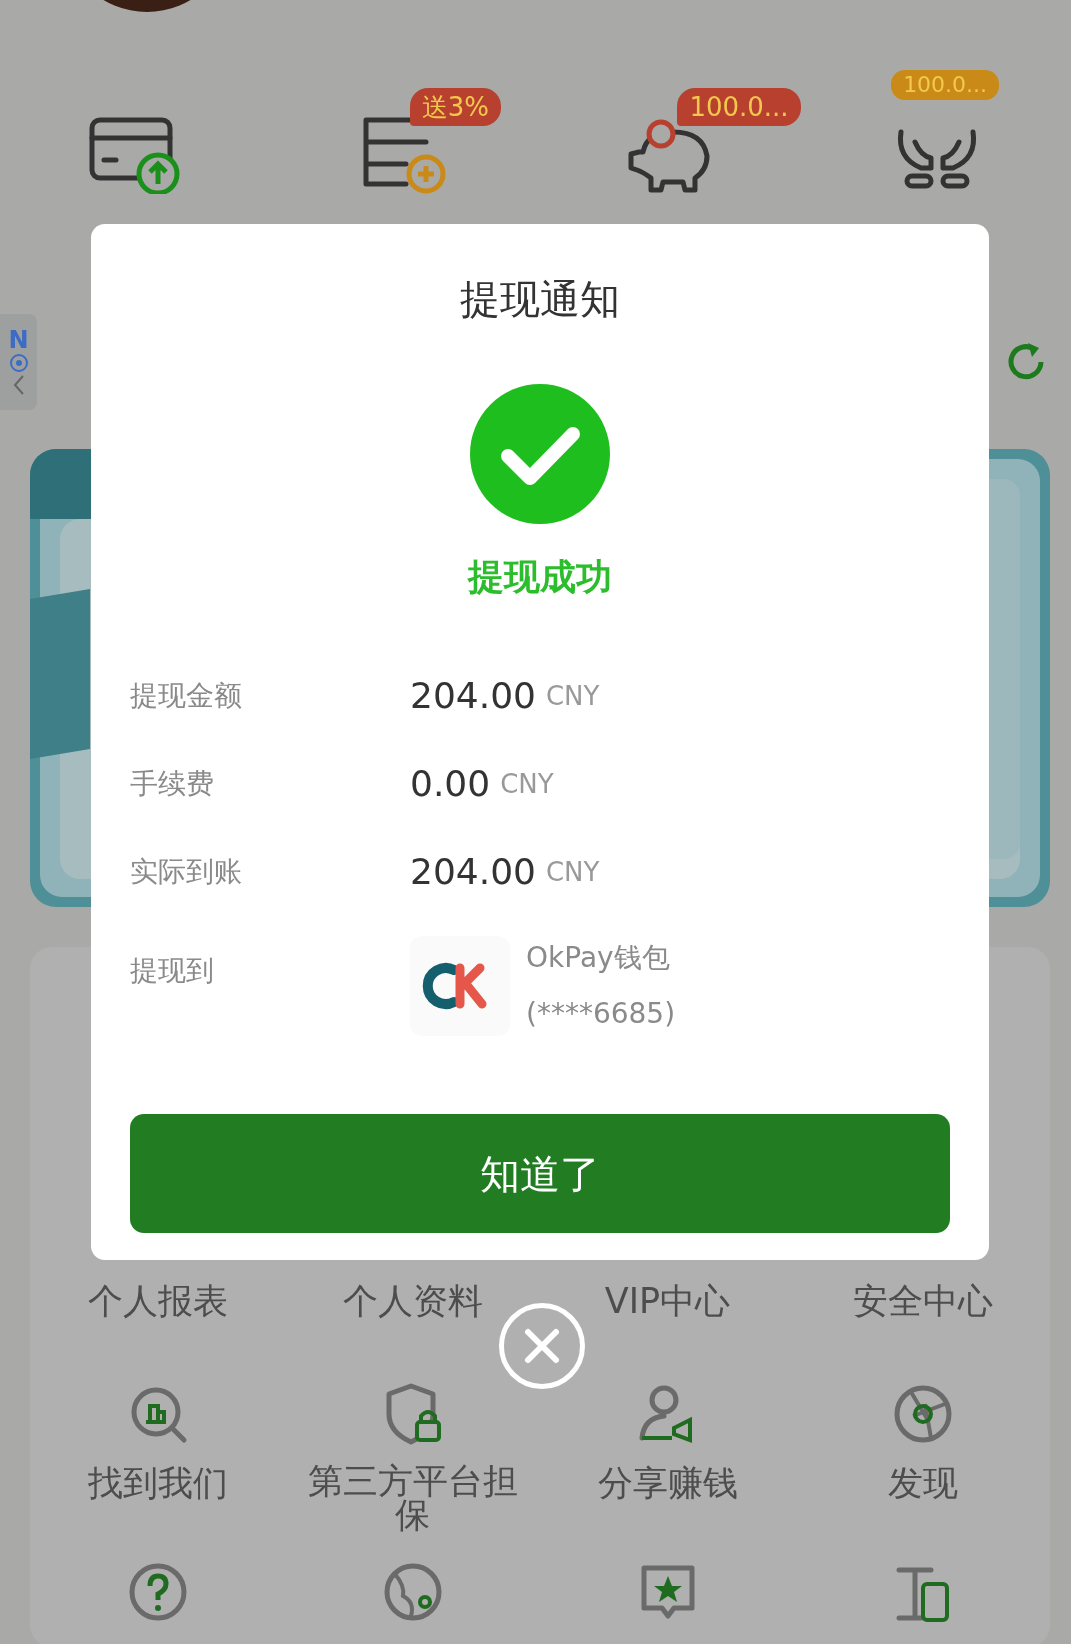 This screenshot has width=1071, height=1644. I want to click on menu-item-label: 安全中心, so click(922, 1301).